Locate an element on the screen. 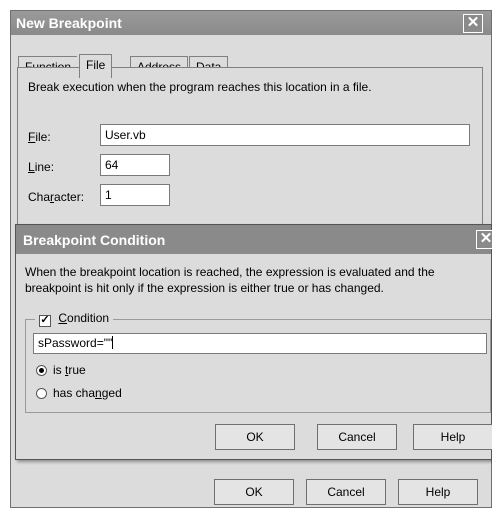 The height and width of the screenshot is (510, 492). character-label: Character: is located at coordinates (56, 197).